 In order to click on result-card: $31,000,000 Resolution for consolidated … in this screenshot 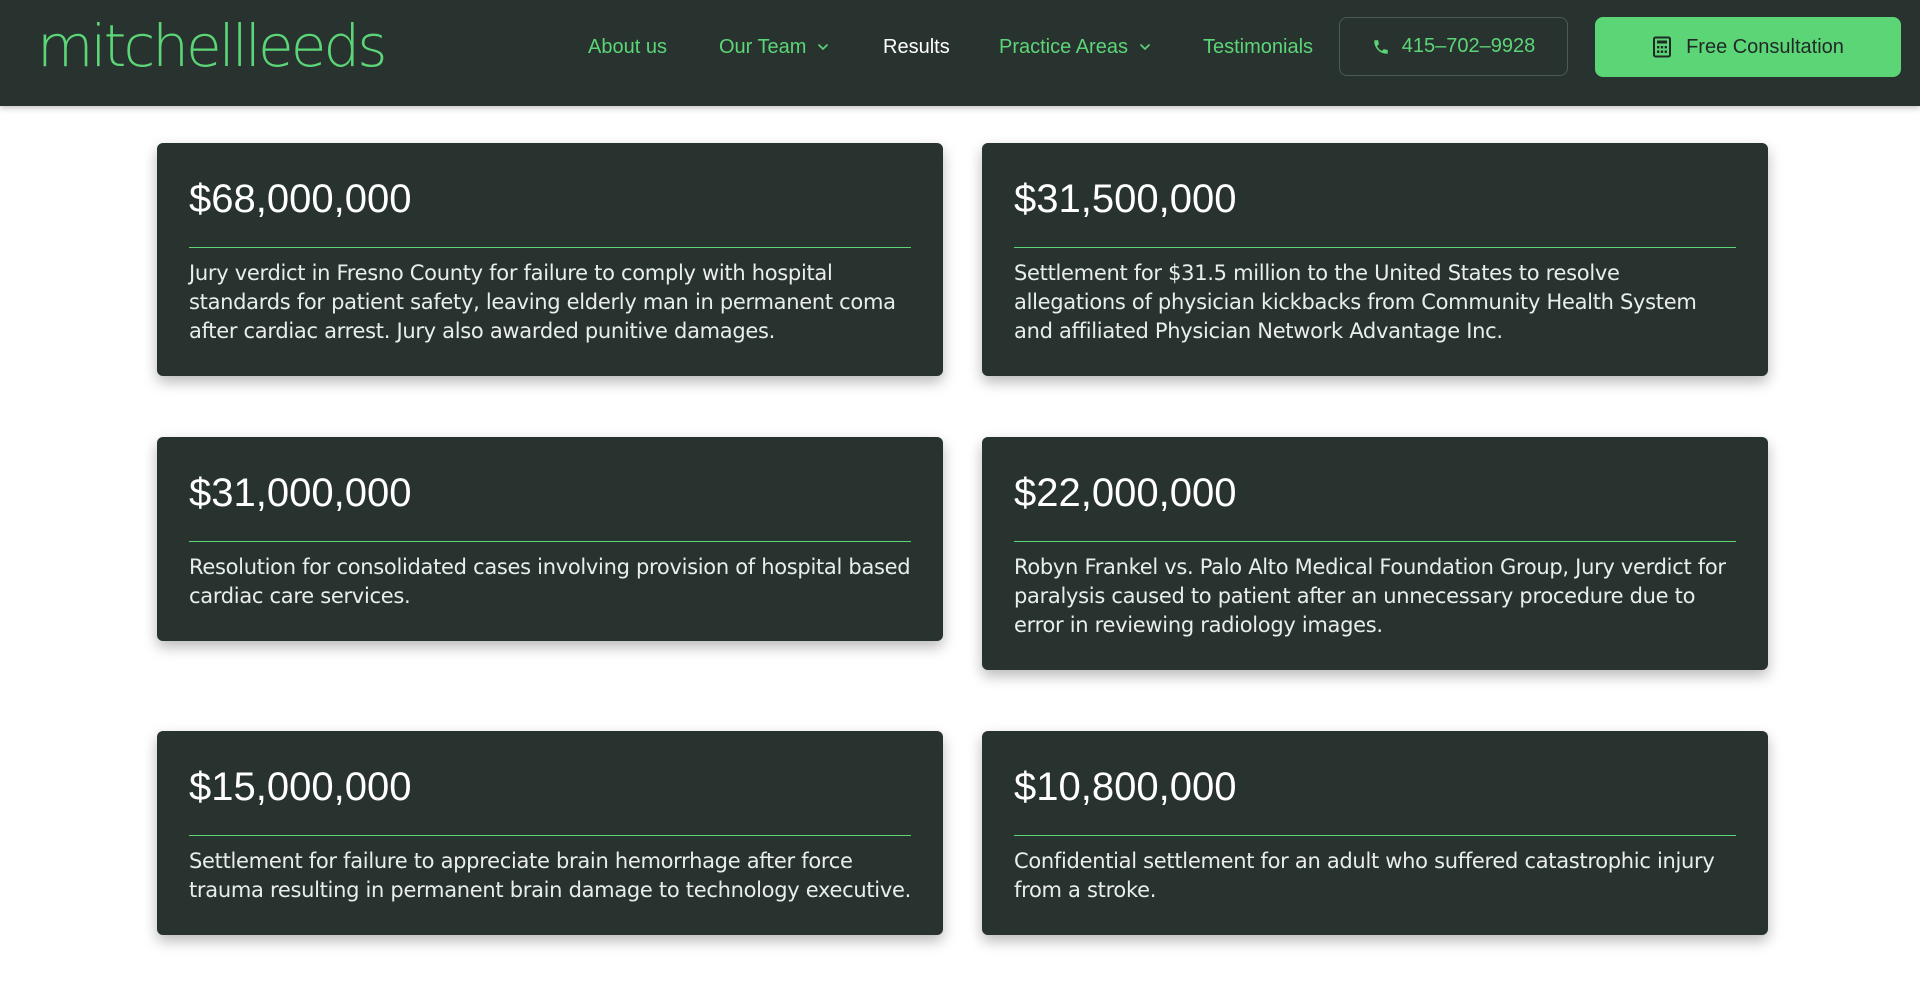, I will do `click(550, 539)`.